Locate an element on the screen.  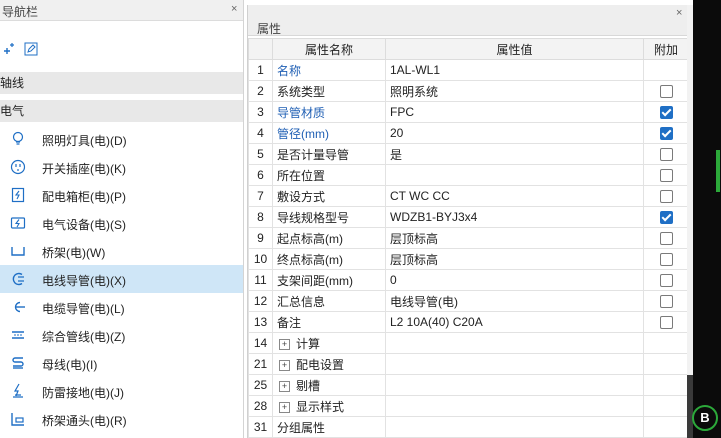
property-row: 12 汇总信息 电线导管(电) is located at coordinates (468, 301).